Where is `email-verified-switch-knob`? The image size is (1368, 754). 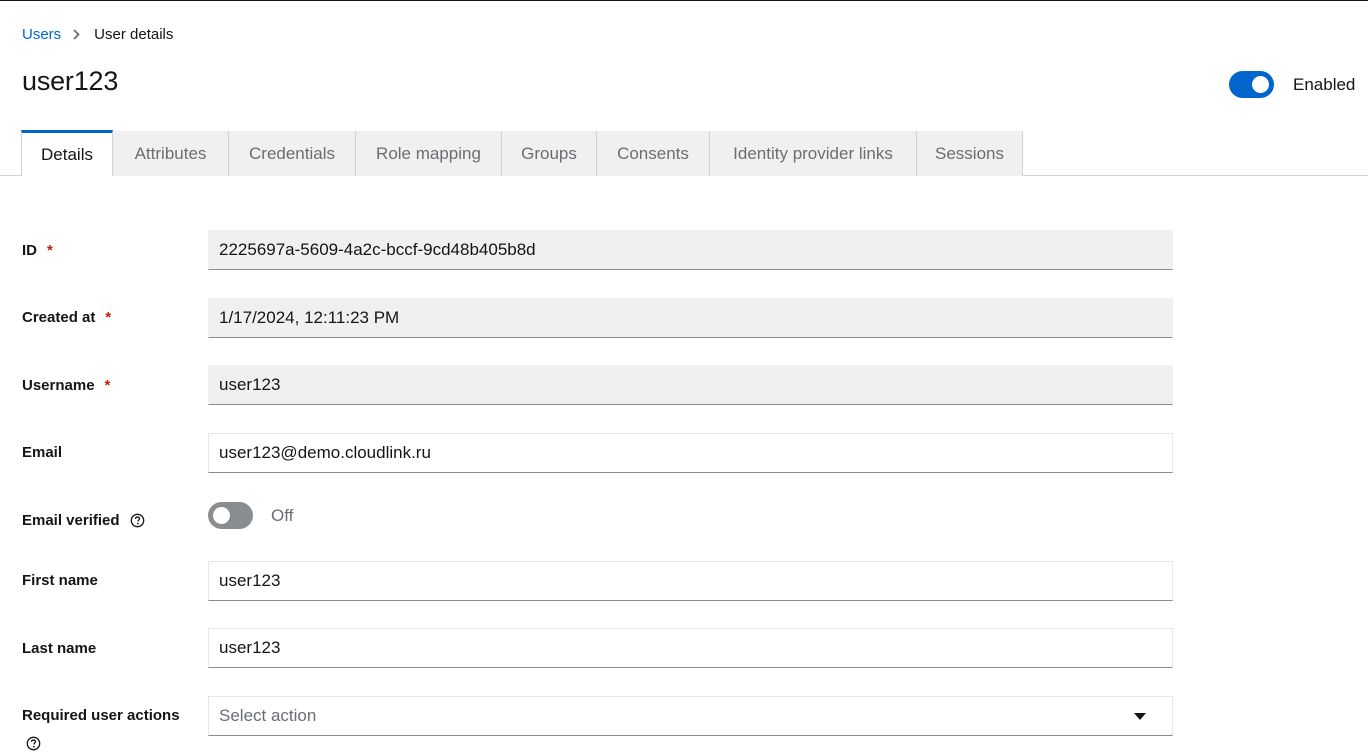
email-verified-switch-knob is located at coordinates (221, 515).